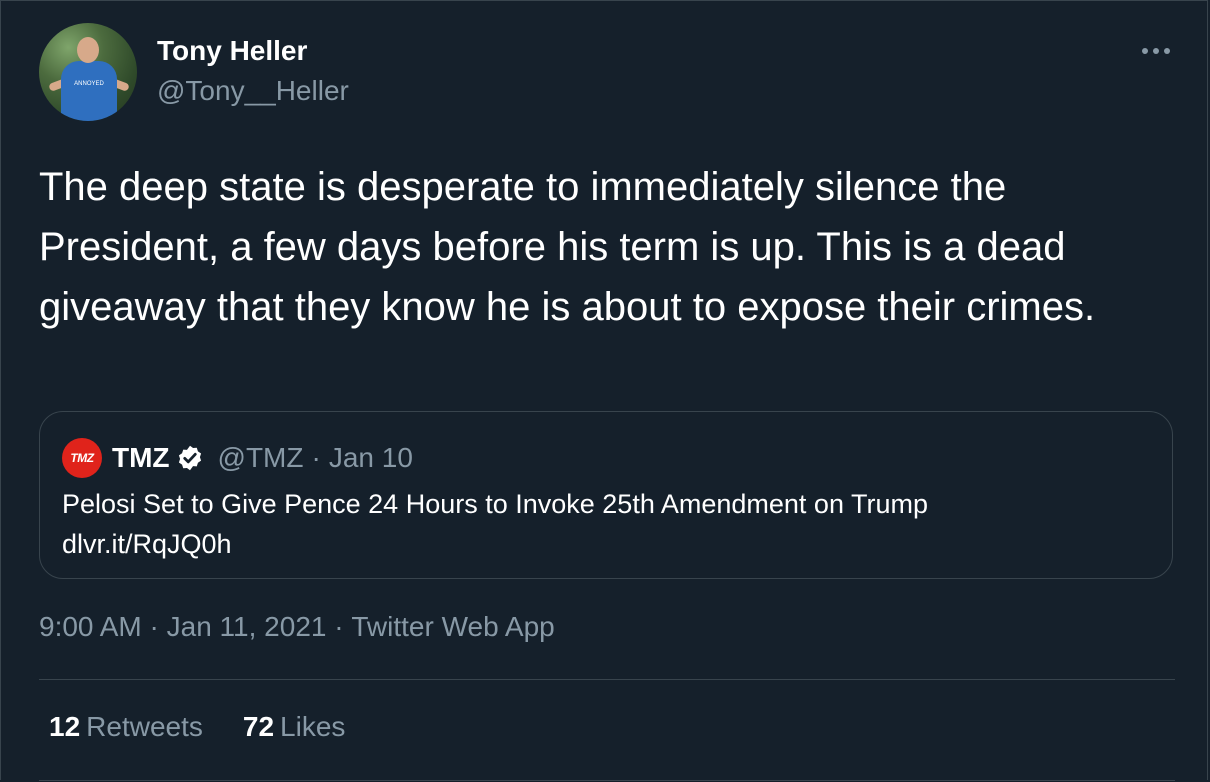  I want to click on tmz-avatar: TMZ, so click(82, 458).